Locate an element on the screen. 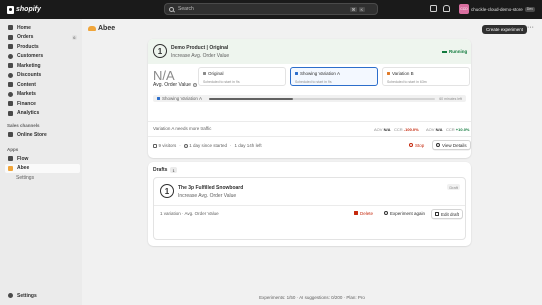 The width and height of the screenshot is (542, 305). variation-b: Variation B Scheduled to start in 63m is located at coordinates (426, 76).